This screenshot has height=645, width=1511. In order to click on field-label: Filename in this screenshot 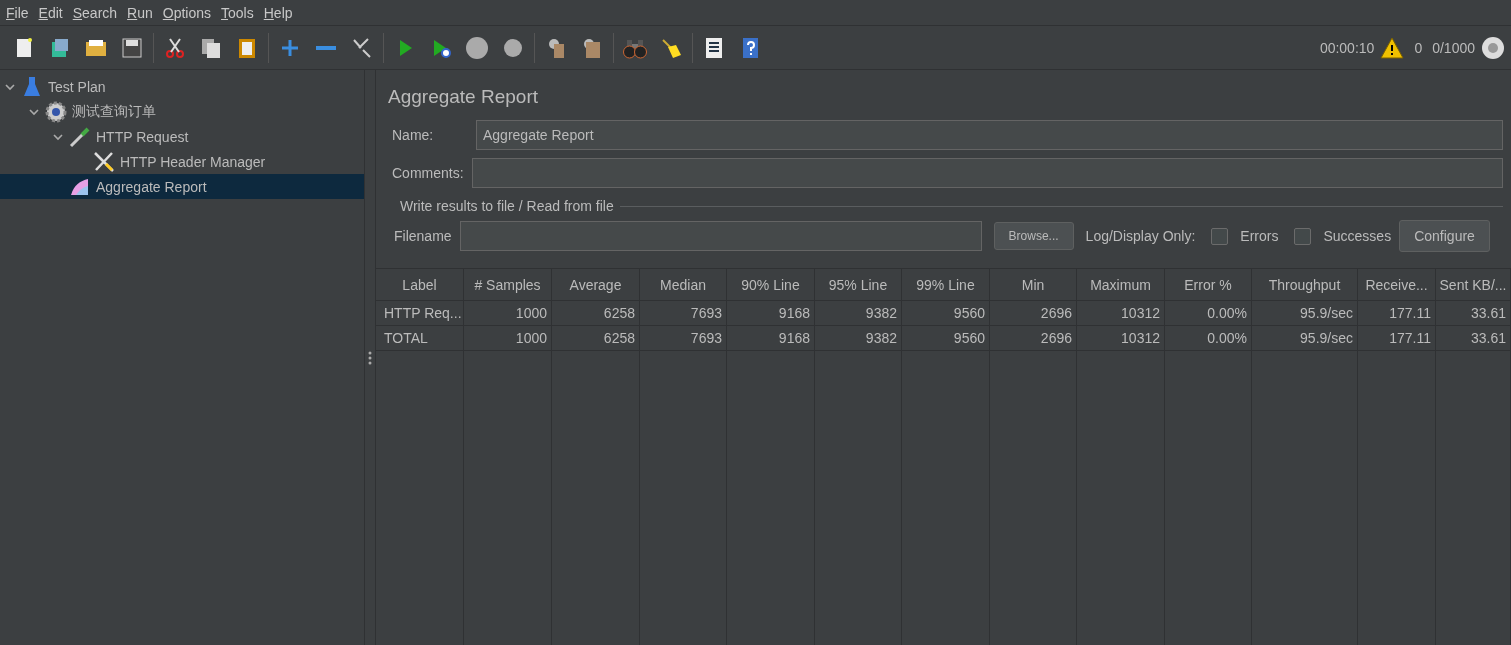, I will do `click(423, 236)`.